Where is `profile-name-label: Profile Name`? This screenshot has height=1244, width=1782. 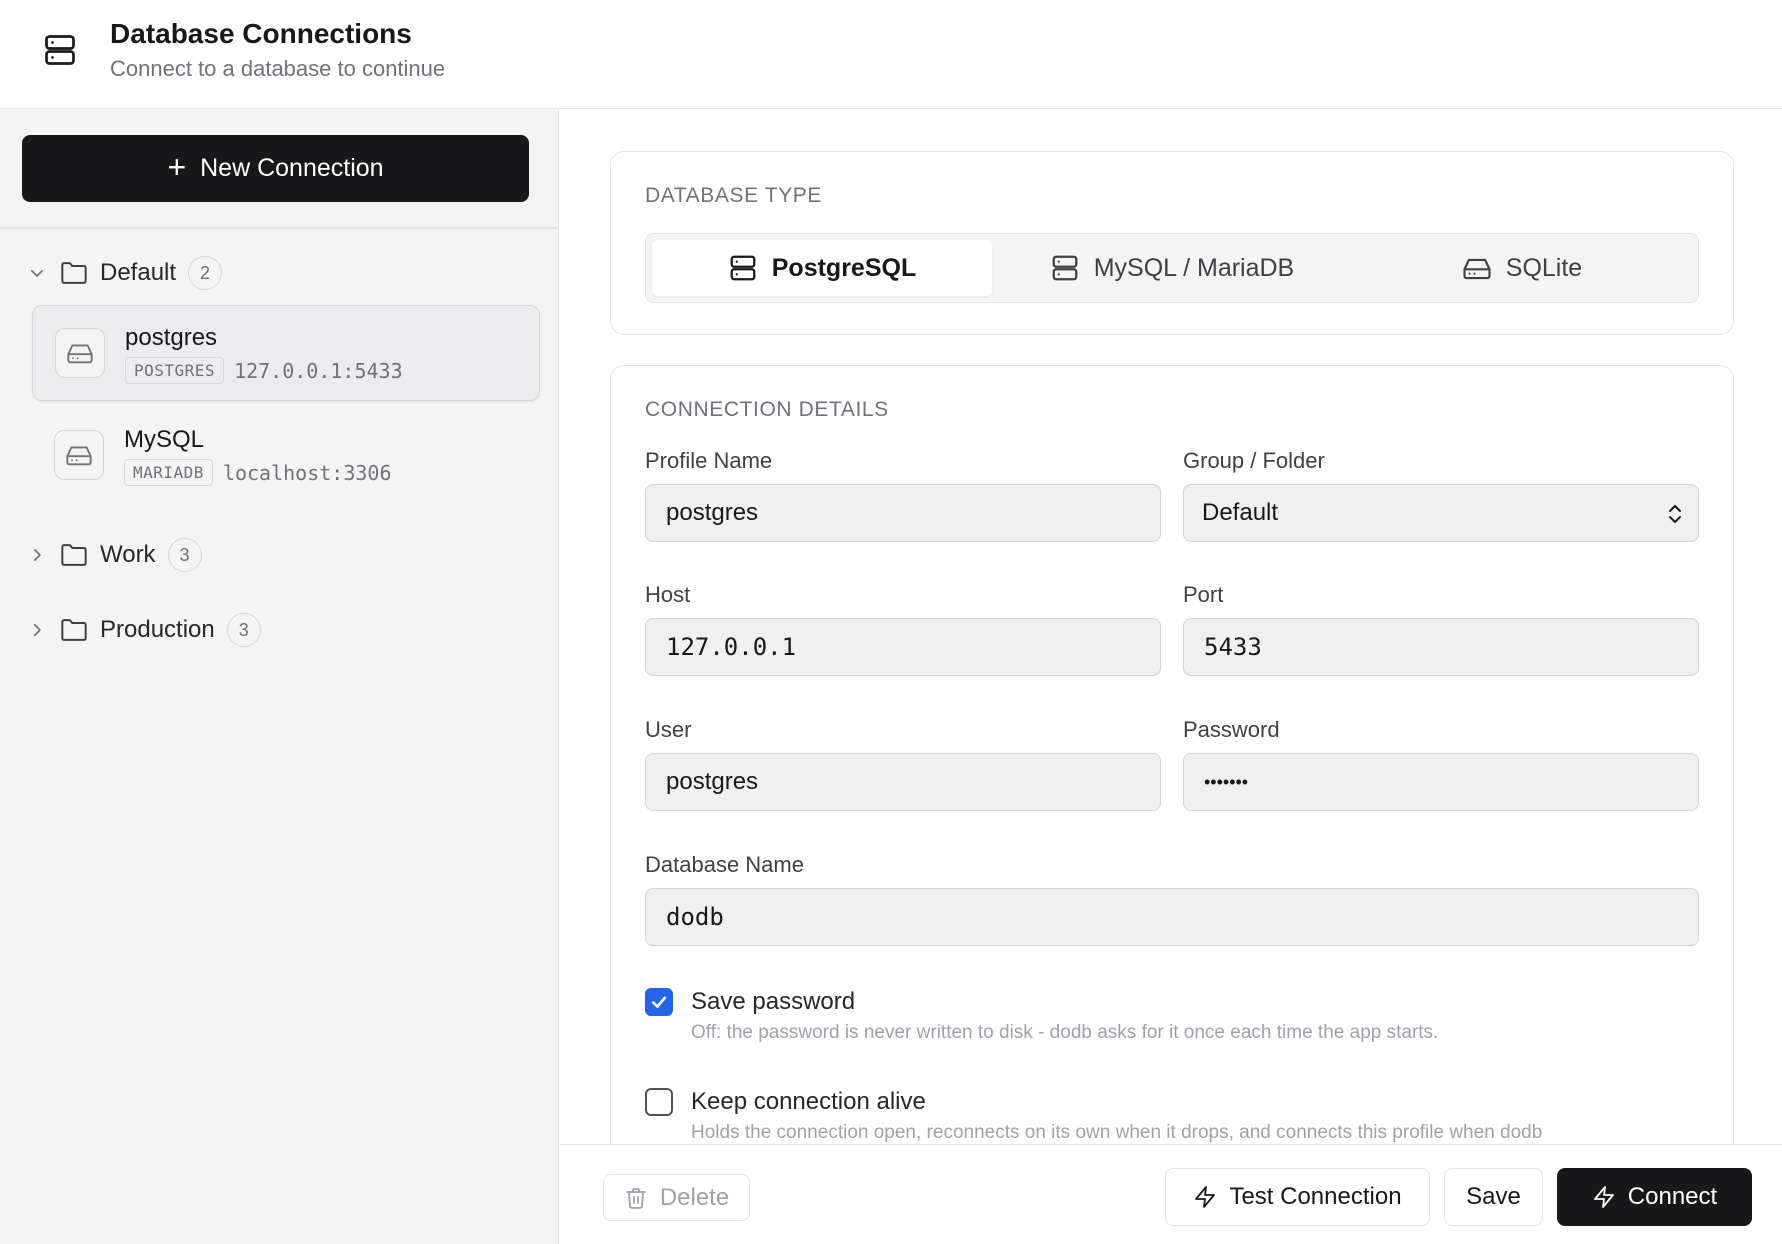 profile-name-label: Profile Name is located at coordinates (709, 460).